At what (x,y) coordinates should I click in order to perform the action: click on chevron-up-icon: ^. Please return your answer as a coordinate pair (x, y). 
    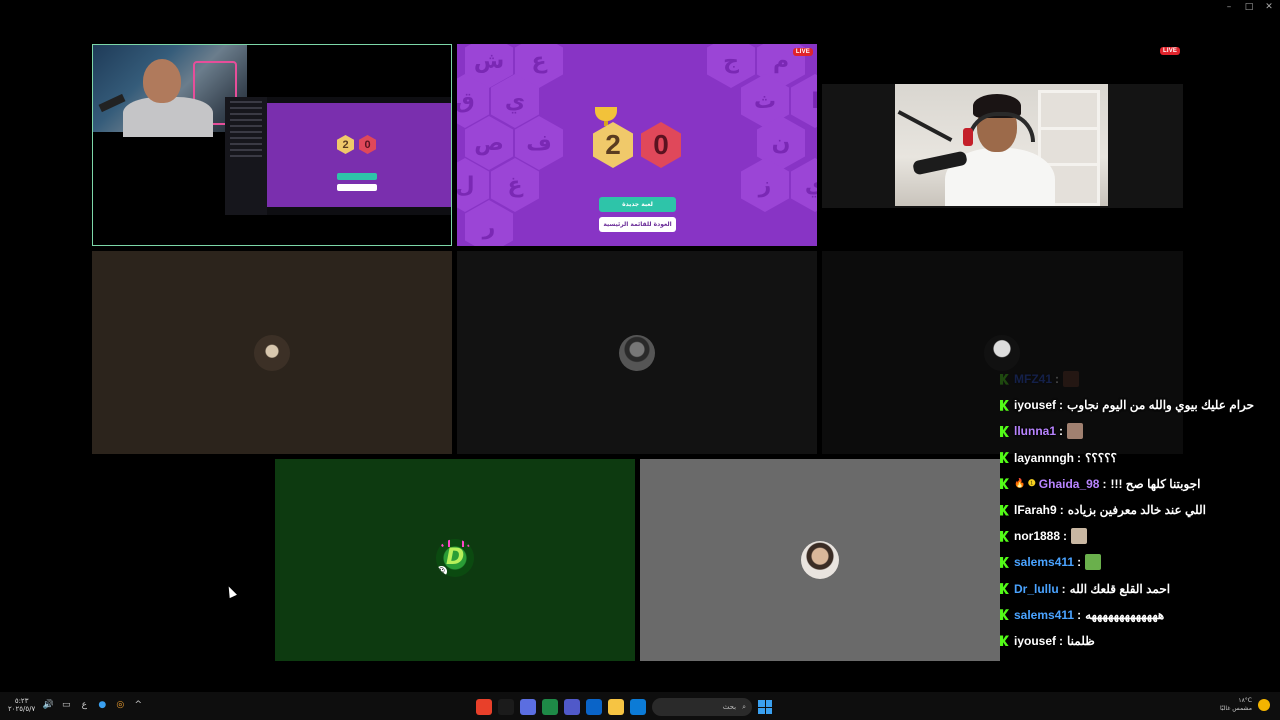
    Looking at the image, I should click on (138, 705).